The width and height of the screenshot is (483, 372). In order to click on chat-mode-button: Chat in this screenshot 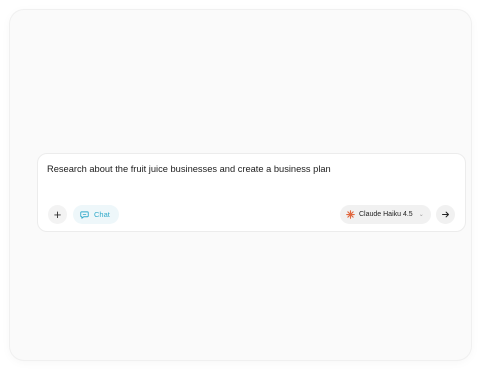, I will do `click(96, 214)`.